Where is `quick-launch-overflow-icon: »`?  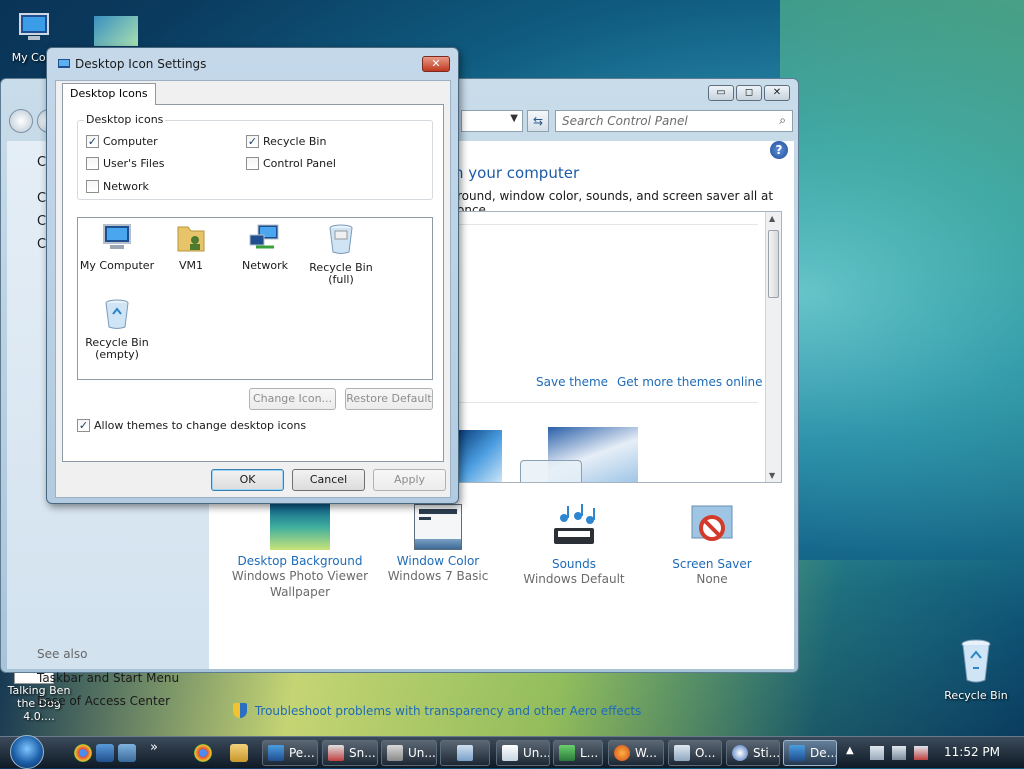
quick-launch-overflow-icon: » is located at coordinates (154, 747).